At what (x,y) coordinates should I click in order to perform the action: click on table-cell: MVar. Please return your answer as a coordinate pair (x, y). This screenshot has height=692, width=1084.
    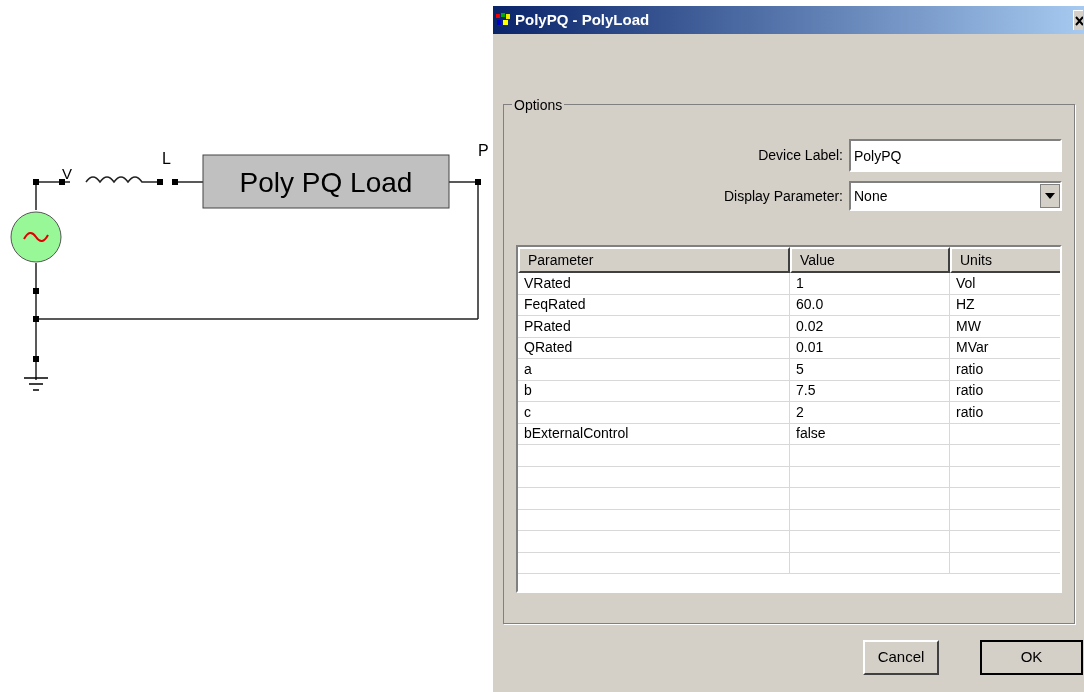
    Looking at the image, I should click on (1005, 348).